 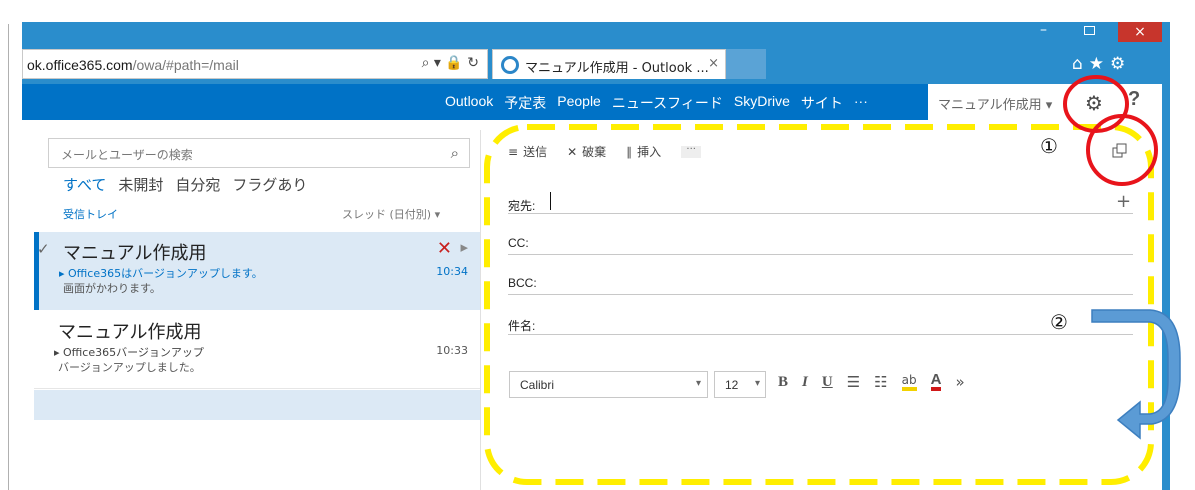 I want to click on discard-label: 破棄, so click(x=594, y=152).